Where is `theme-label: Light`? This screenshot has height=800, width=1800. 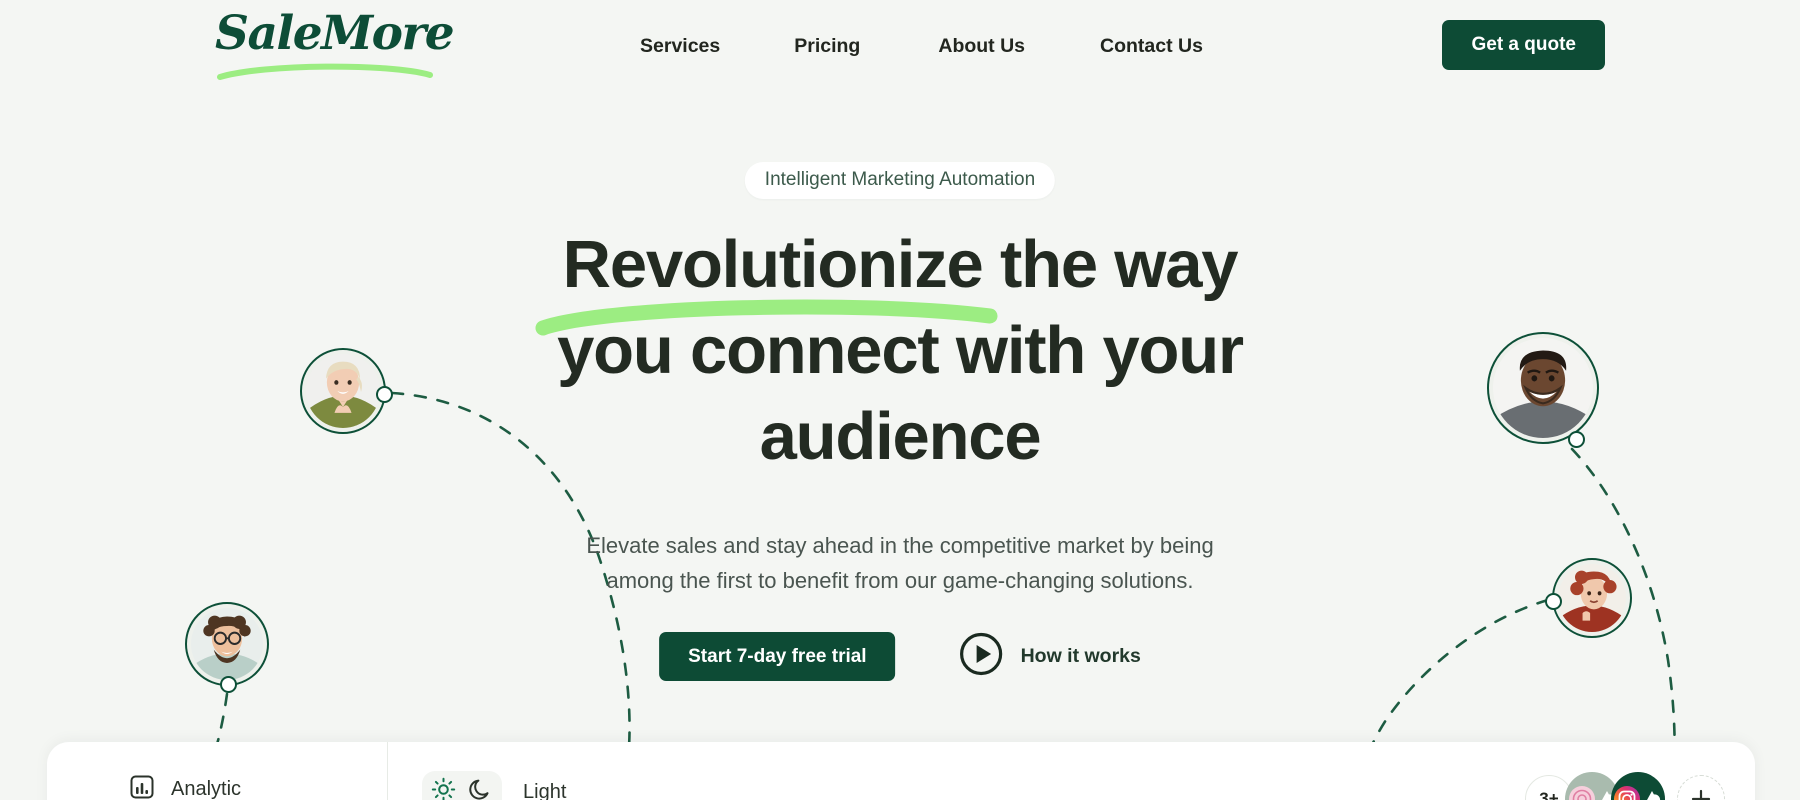
theme-label: Light is located at coordinates (545, 790).